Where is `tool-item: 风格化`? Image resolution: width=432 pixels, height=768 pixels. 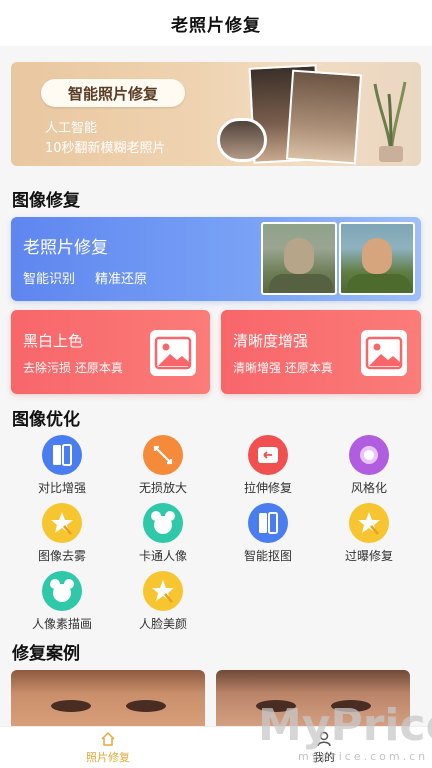
tool-item: 风格化 is located at coordinates (369, 465).